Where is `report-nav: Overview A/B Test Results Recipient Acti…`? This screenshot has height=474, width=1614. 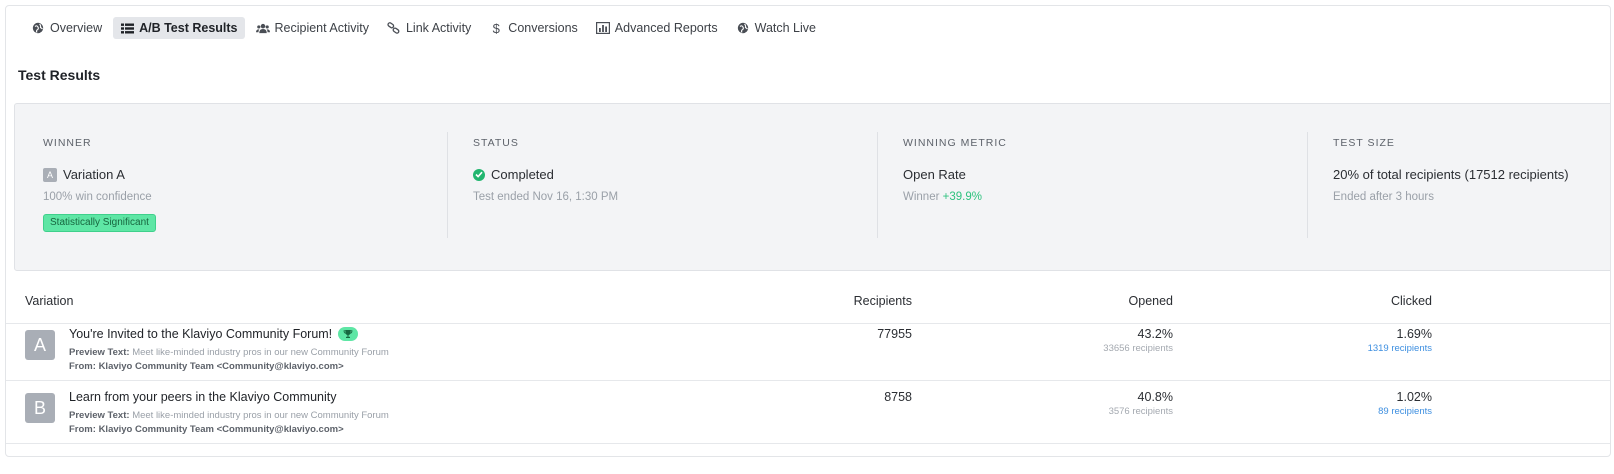
report-nav: Overview A/B Test Results Recipient Acti… is located at coordinates (423, 28).